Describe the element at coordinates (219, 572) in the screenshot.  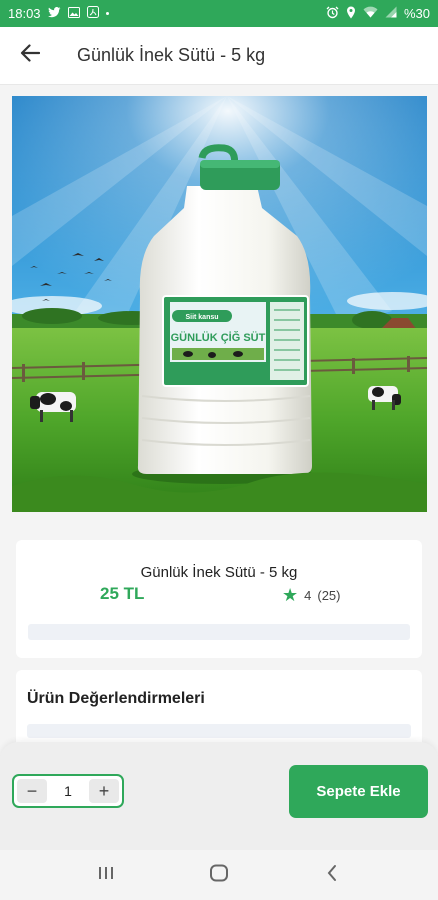
I see `product-name: Günlük İnek Sütü - 5 kg` at that location.